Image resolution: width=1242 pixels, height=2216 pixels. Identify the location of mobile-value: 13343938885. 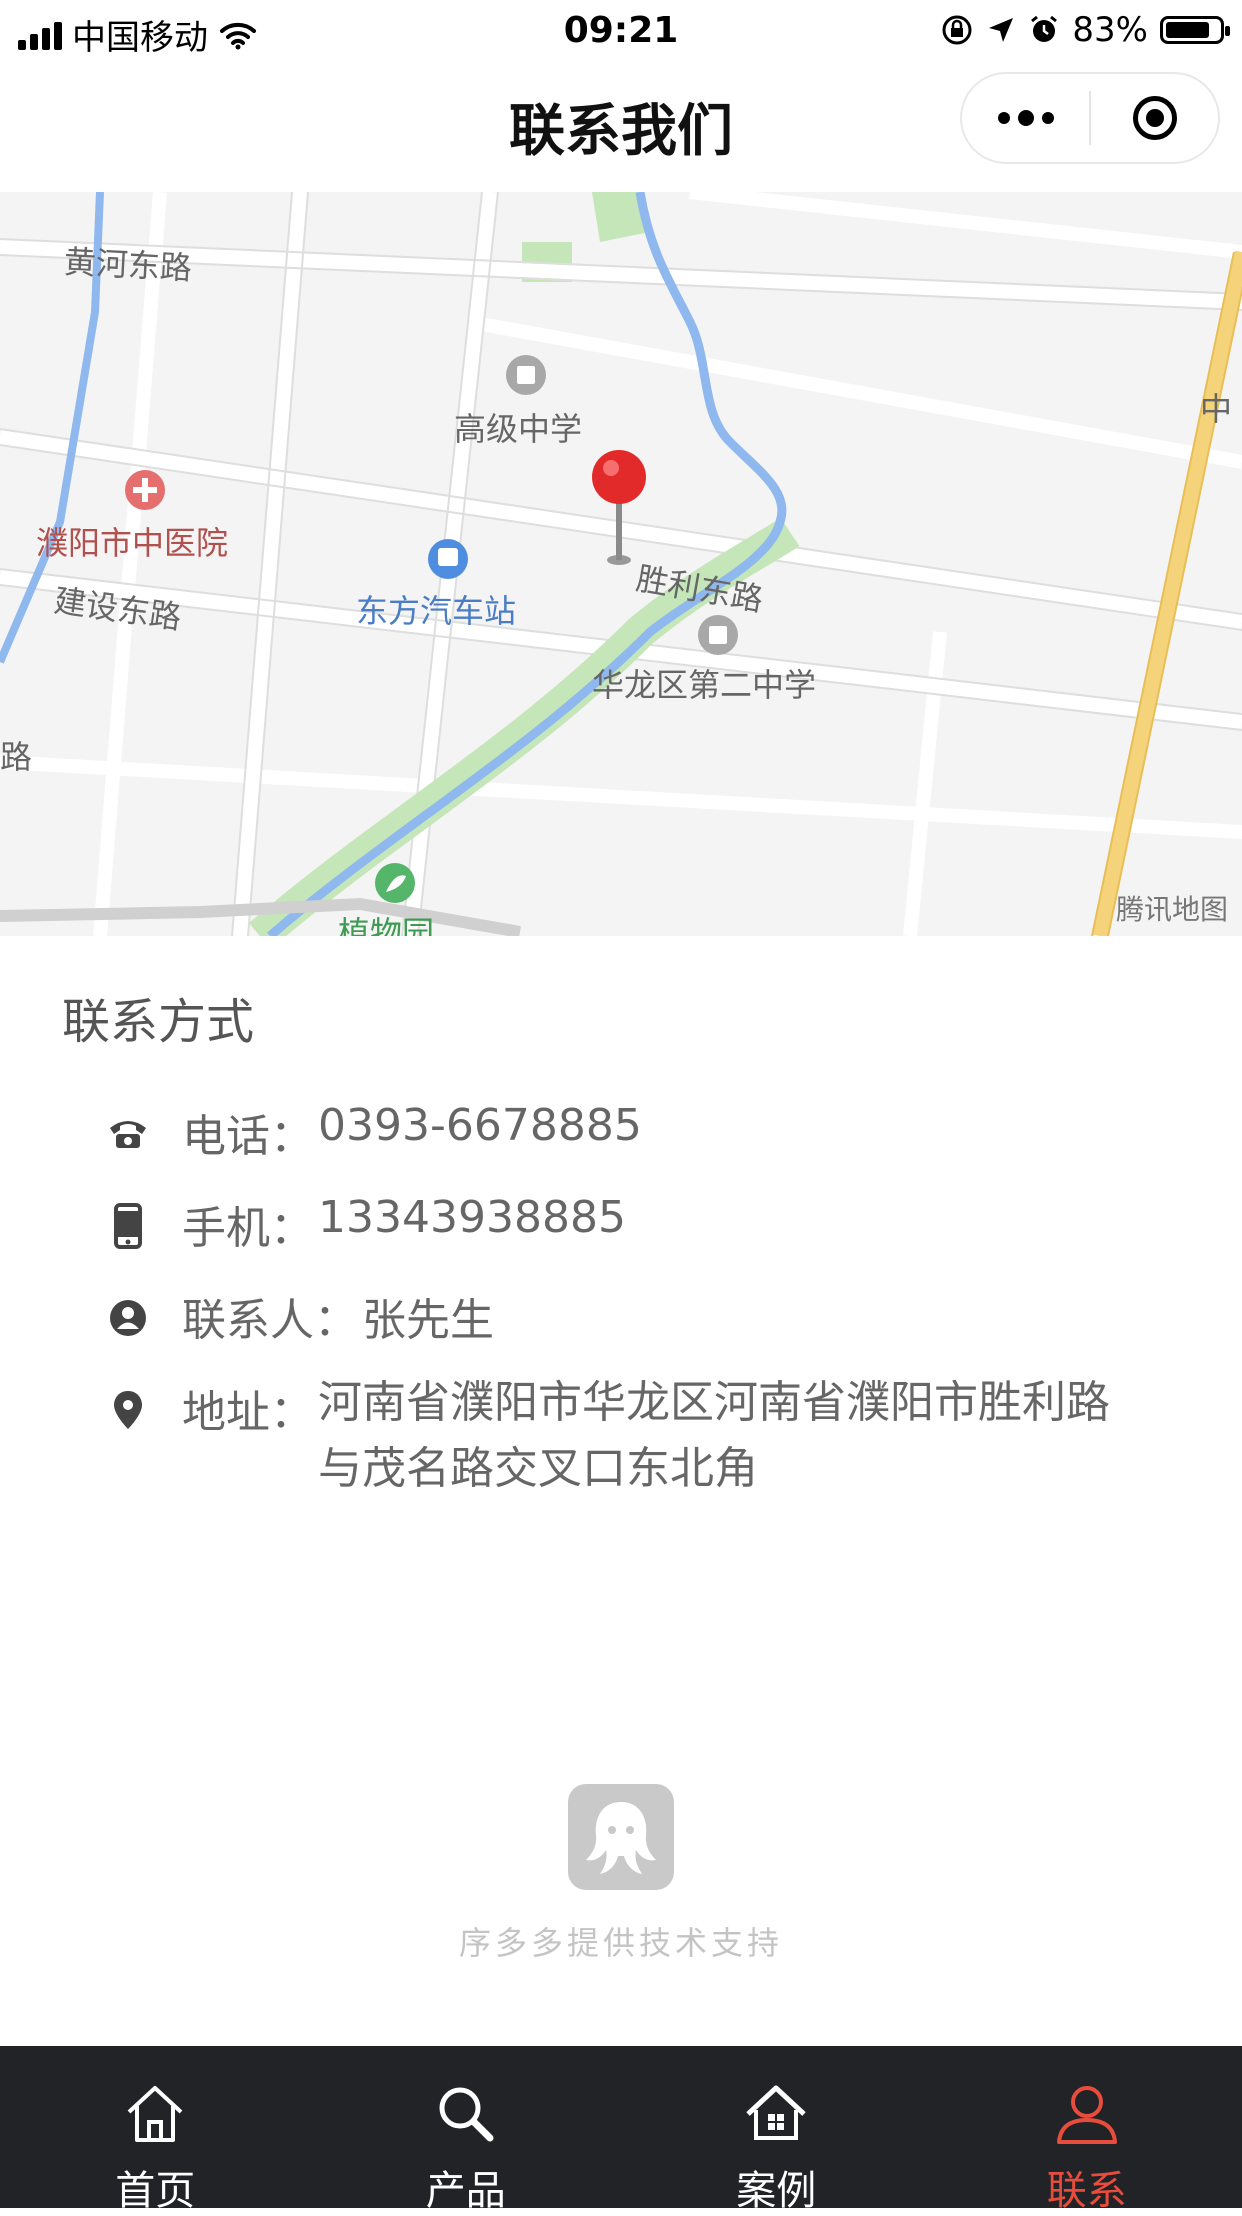
(472, 1217).